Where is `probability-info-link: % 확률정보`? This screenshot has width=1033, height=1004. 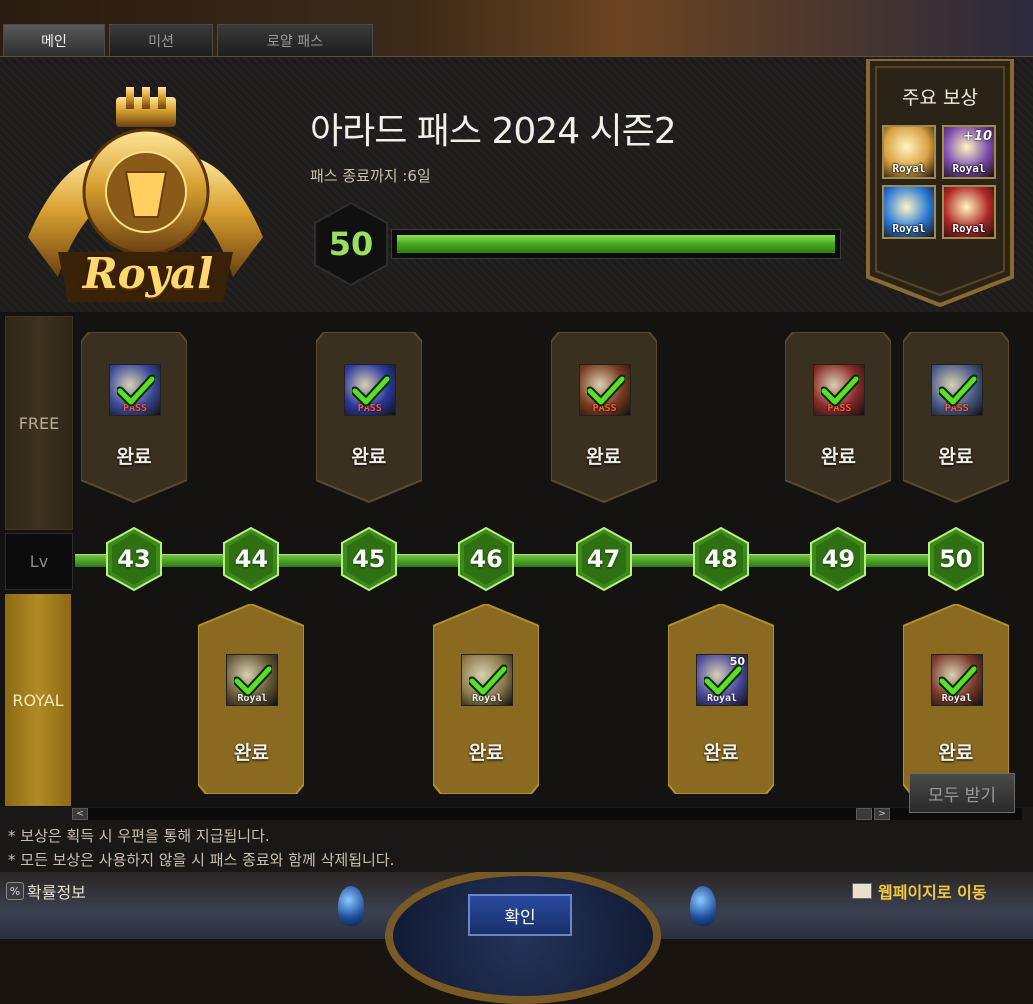 probability-info-link: % 확률정보 is located at coordinates (46, 891).